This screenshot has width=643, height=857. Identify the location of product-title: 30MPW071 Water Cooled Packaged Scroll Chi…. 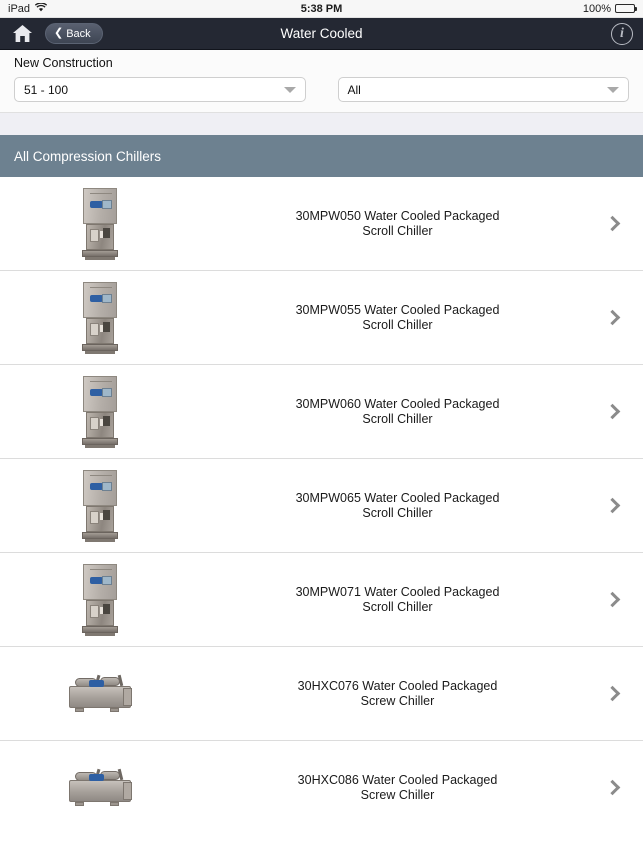
(397, 599).